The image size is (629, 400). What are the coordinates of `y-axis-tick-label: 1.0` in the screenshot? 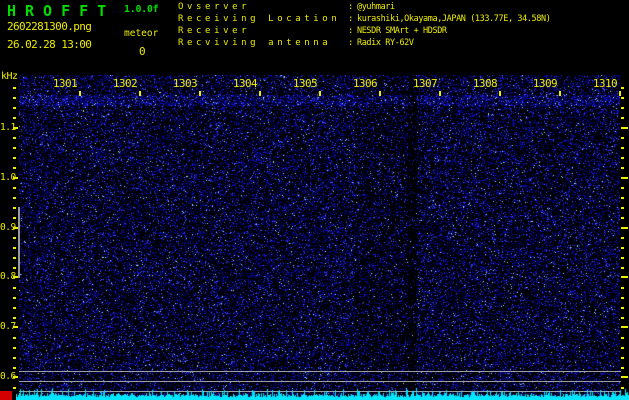 It's located at (8, 177).